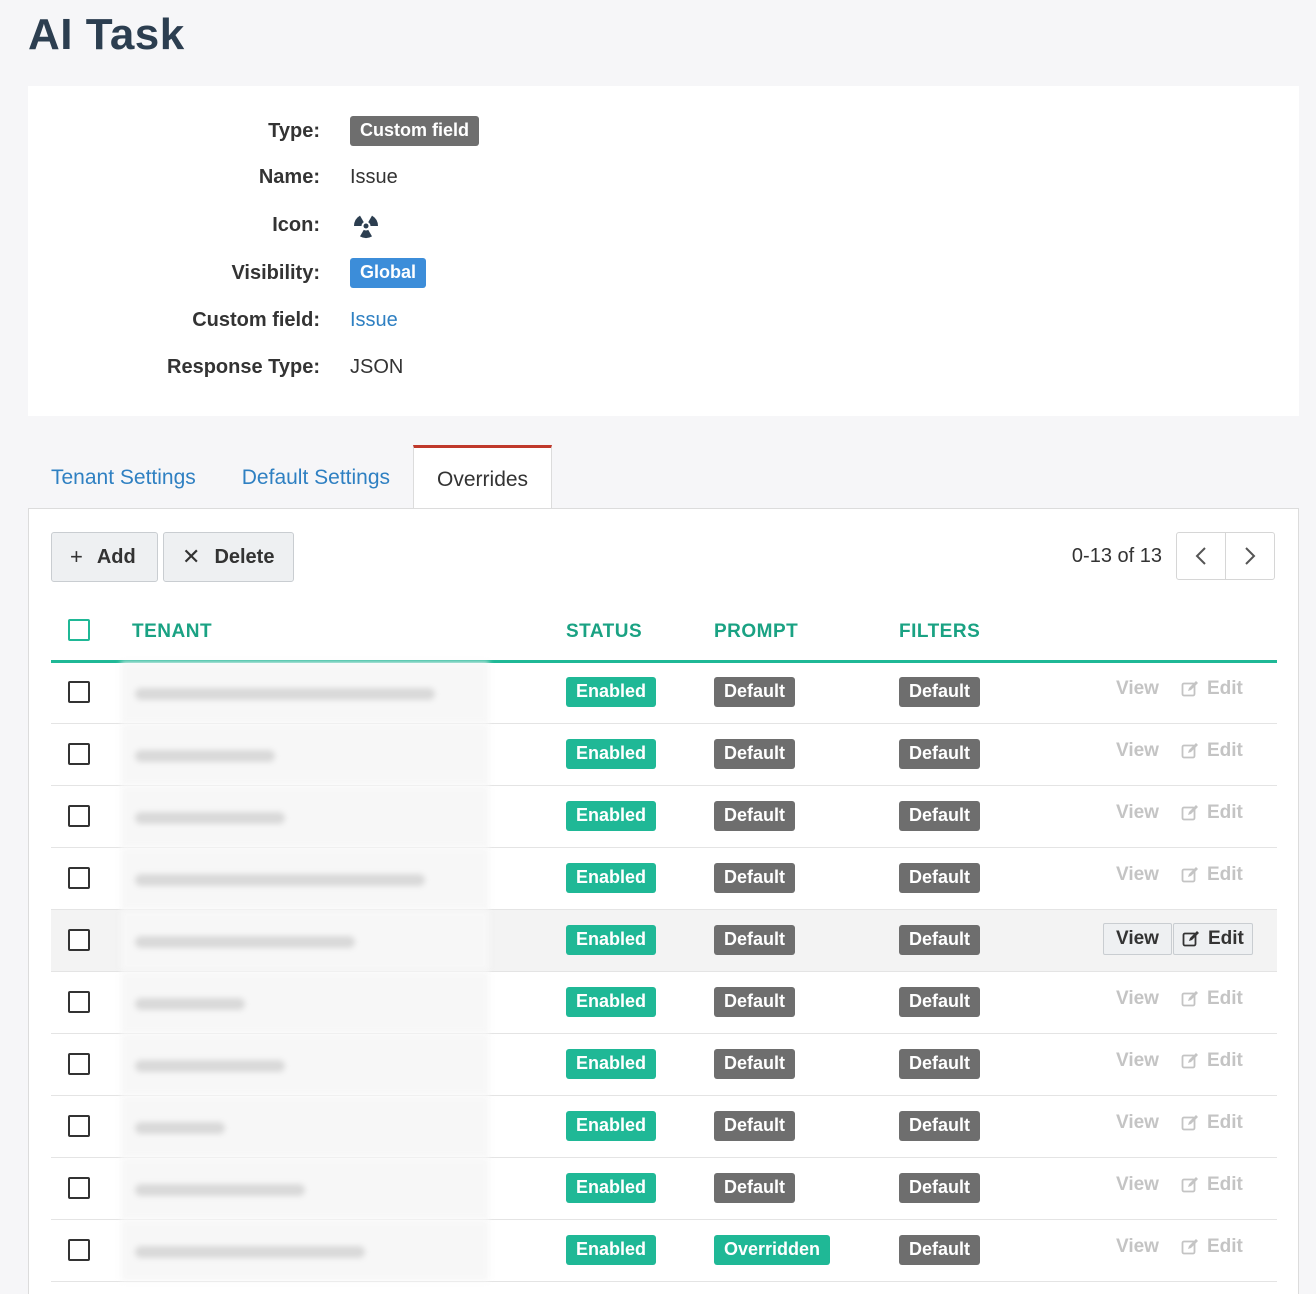 The height and width of the screenshot is (1294, 1316). I want to click on pager, so click(1225, 556).